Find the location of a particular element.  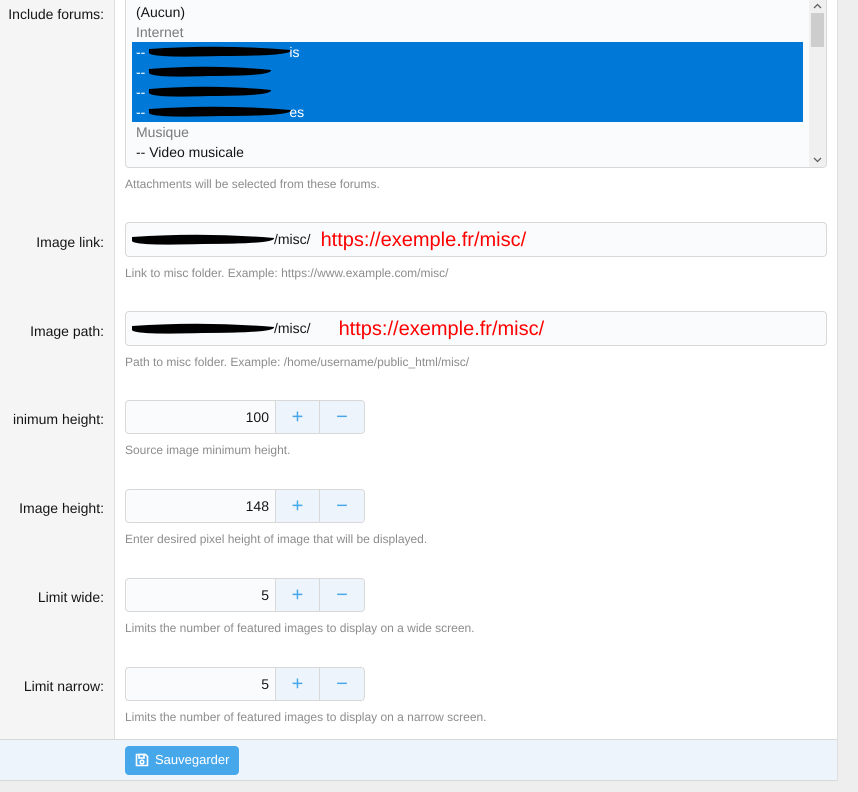

scroll-up-icon is located at coordinates (817, 6).